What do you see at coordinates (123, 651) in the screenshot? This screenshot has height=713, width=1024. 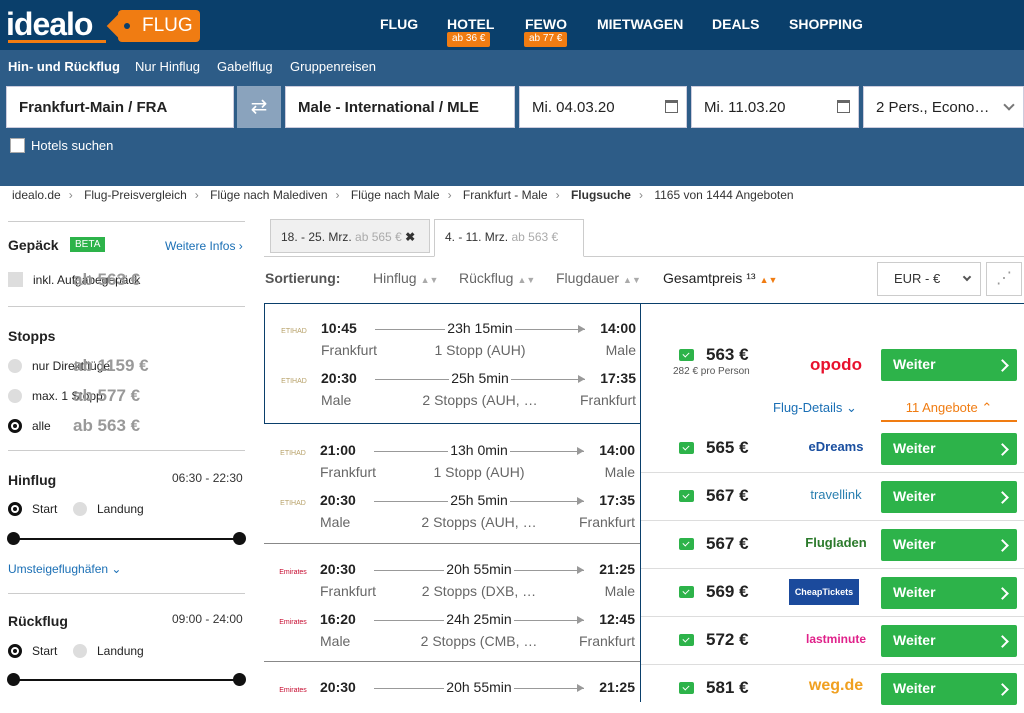 I see `rueckflug-landung-radio: Landung` at bounding box center [123, 651].